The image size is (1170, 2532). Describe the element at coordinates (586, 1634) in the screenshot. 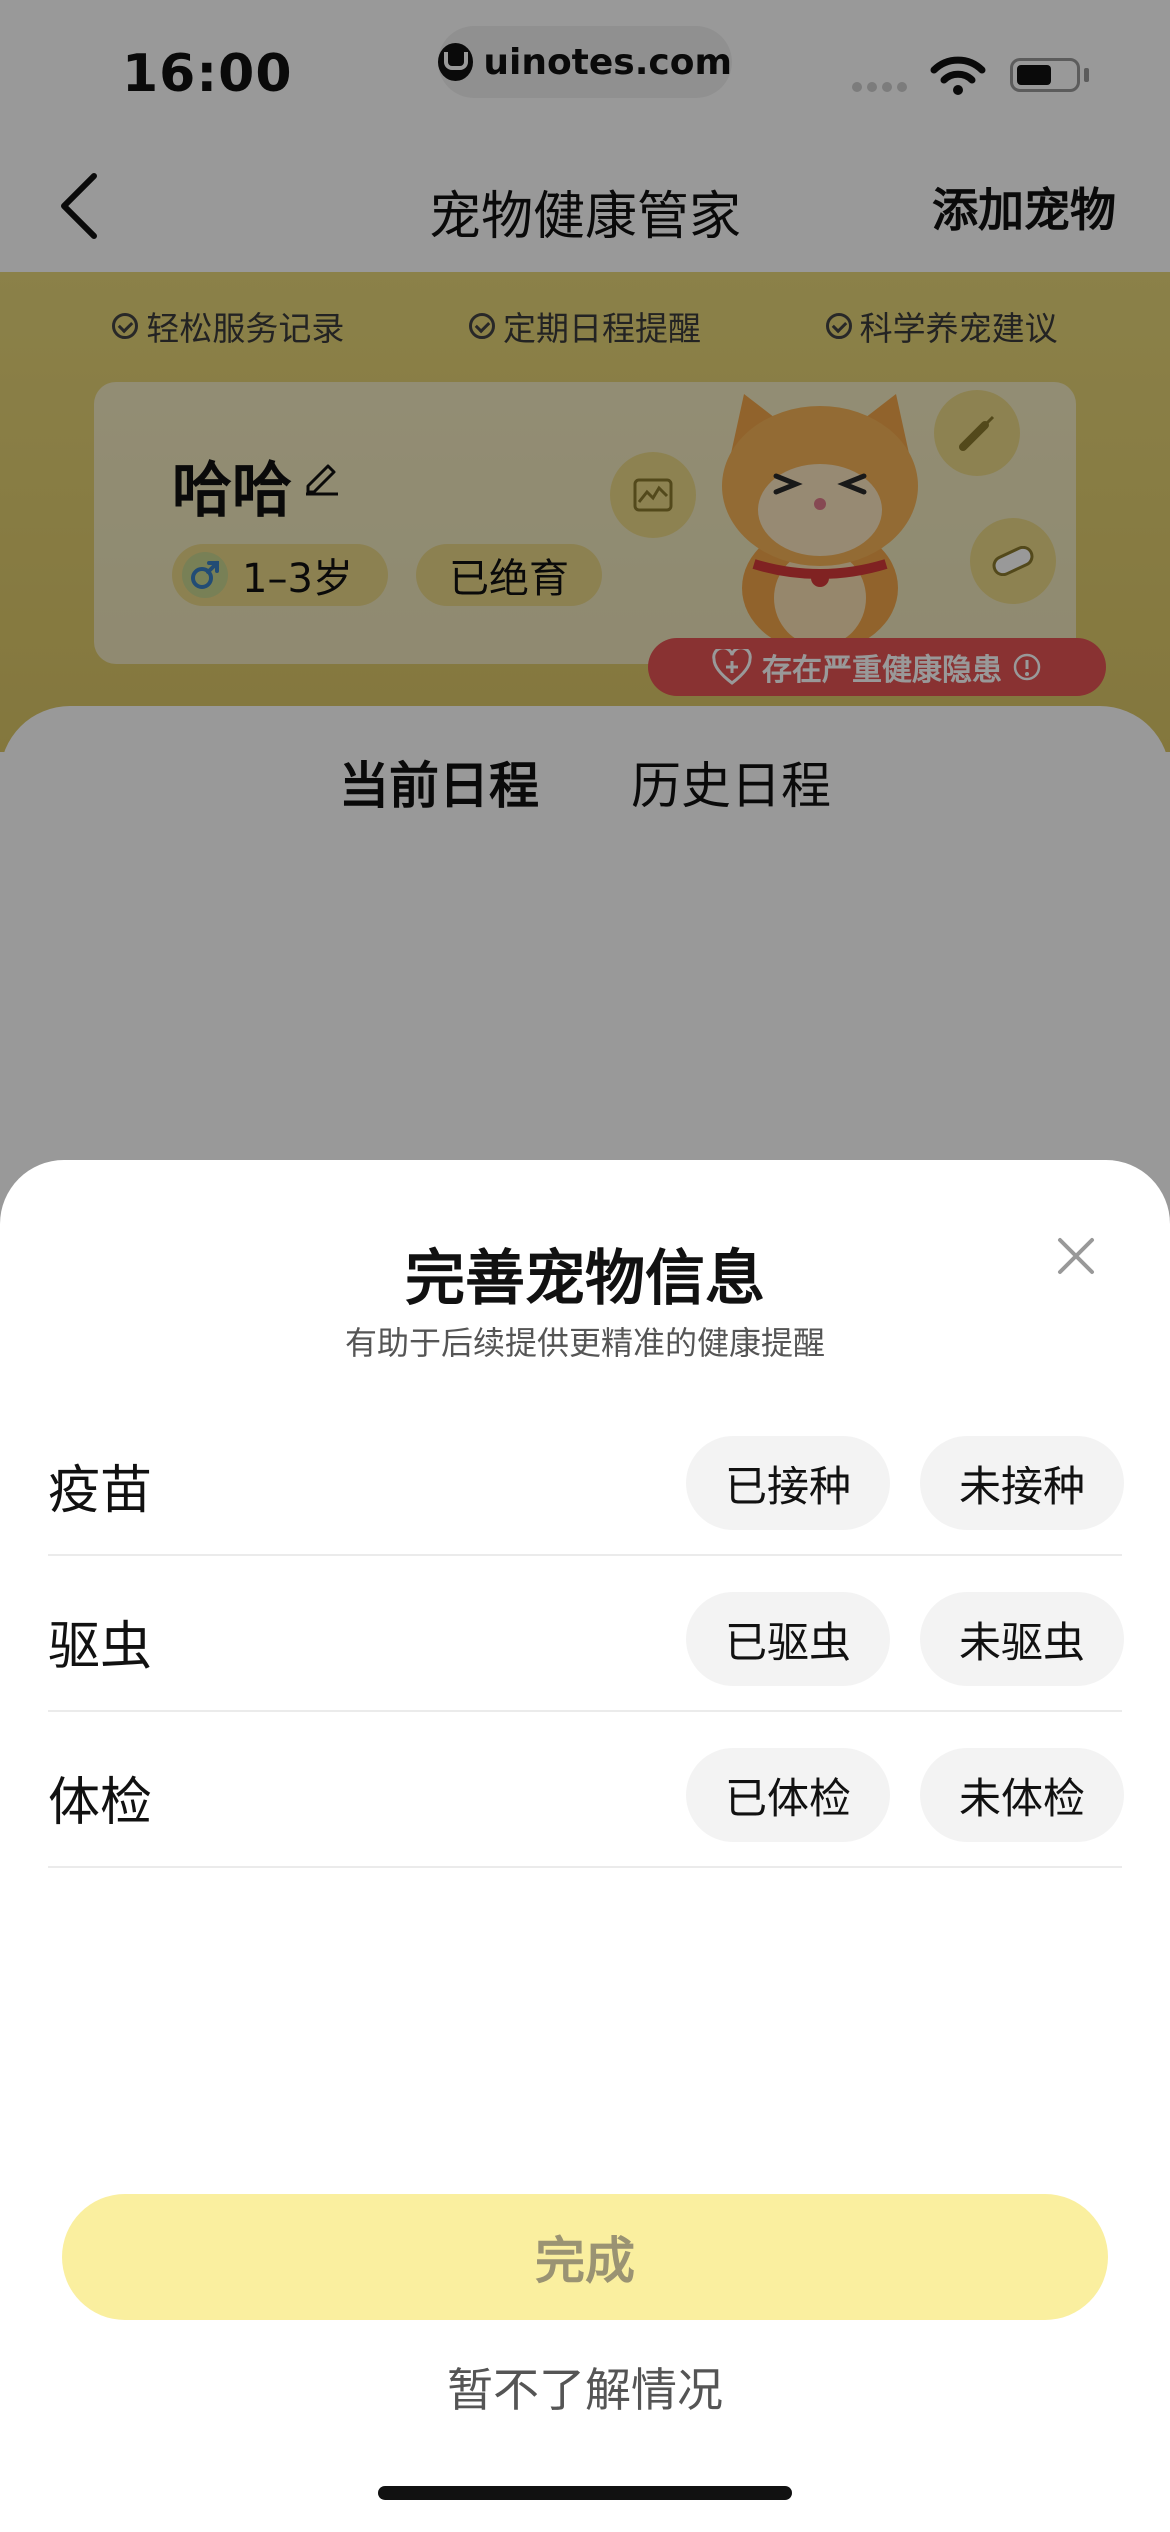

I see `deworm-row: 驱虫 已驱虫 未驱虫` at that location.